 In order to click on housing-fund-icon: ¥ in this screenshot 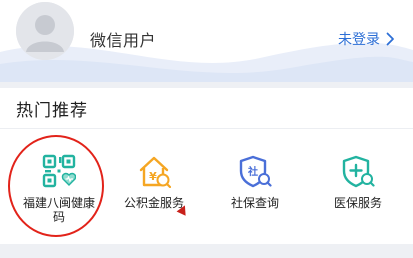, I will do `click(155, 172)`.